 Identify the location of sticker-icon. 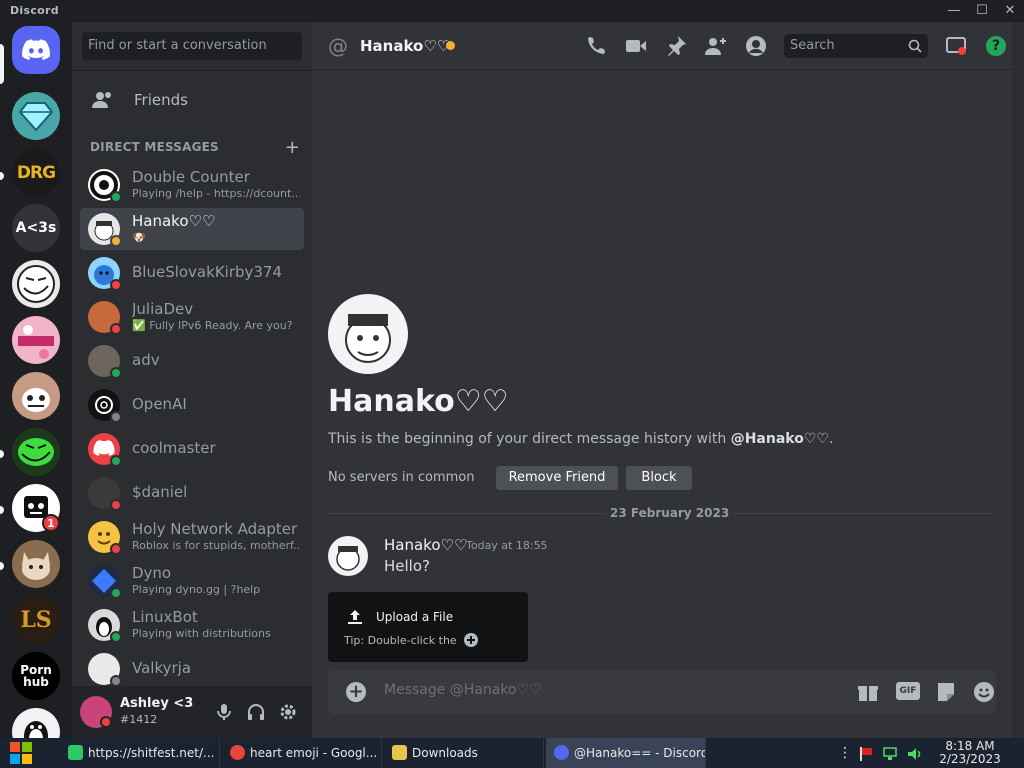
(946, 692).